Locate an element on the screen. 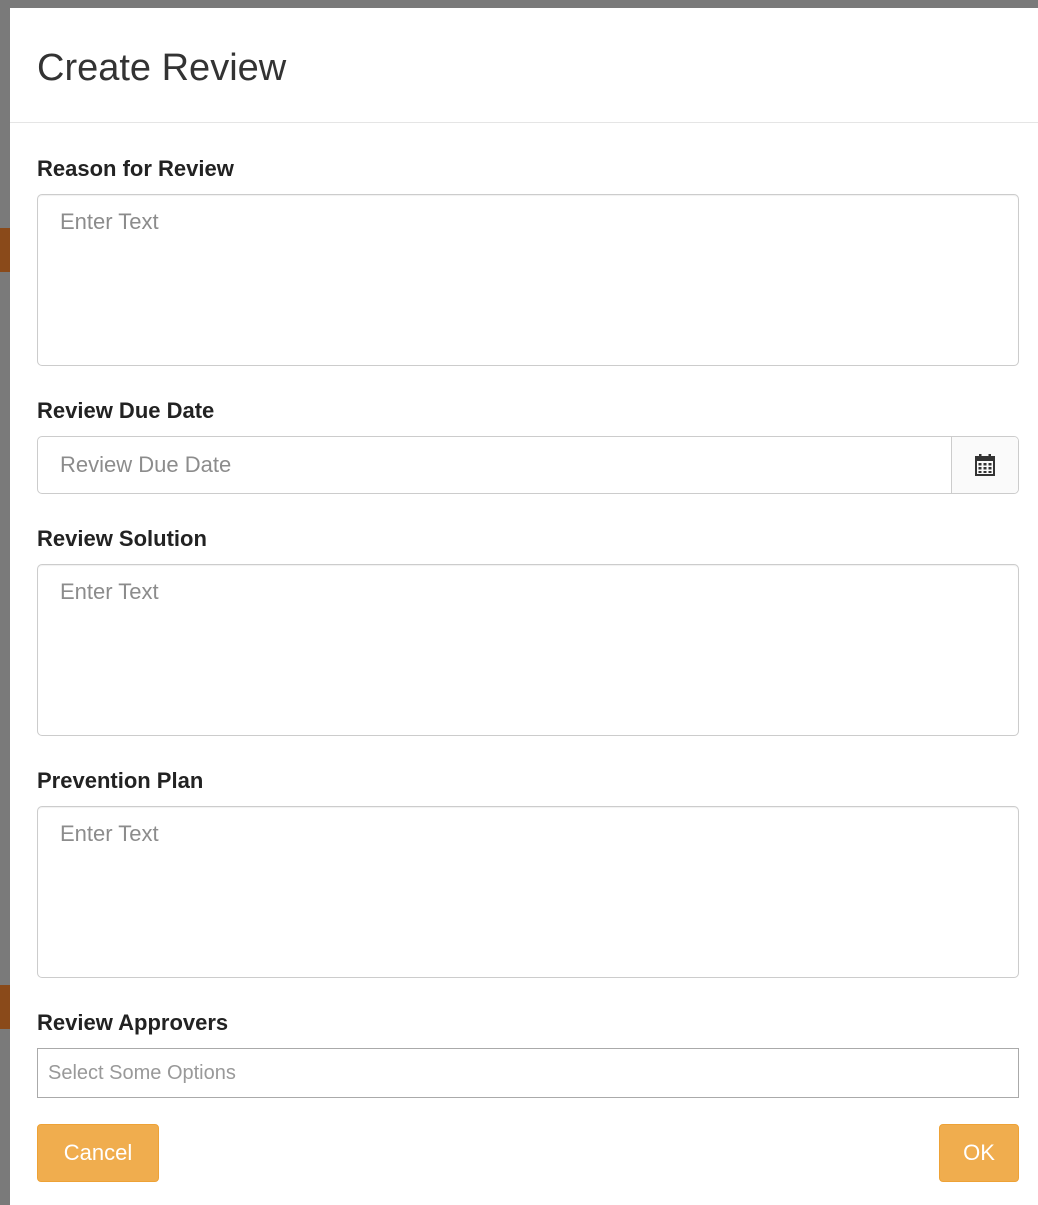 This screenshot has height=1205, width=1038. due-date-input is located at coordinates (494, 465).